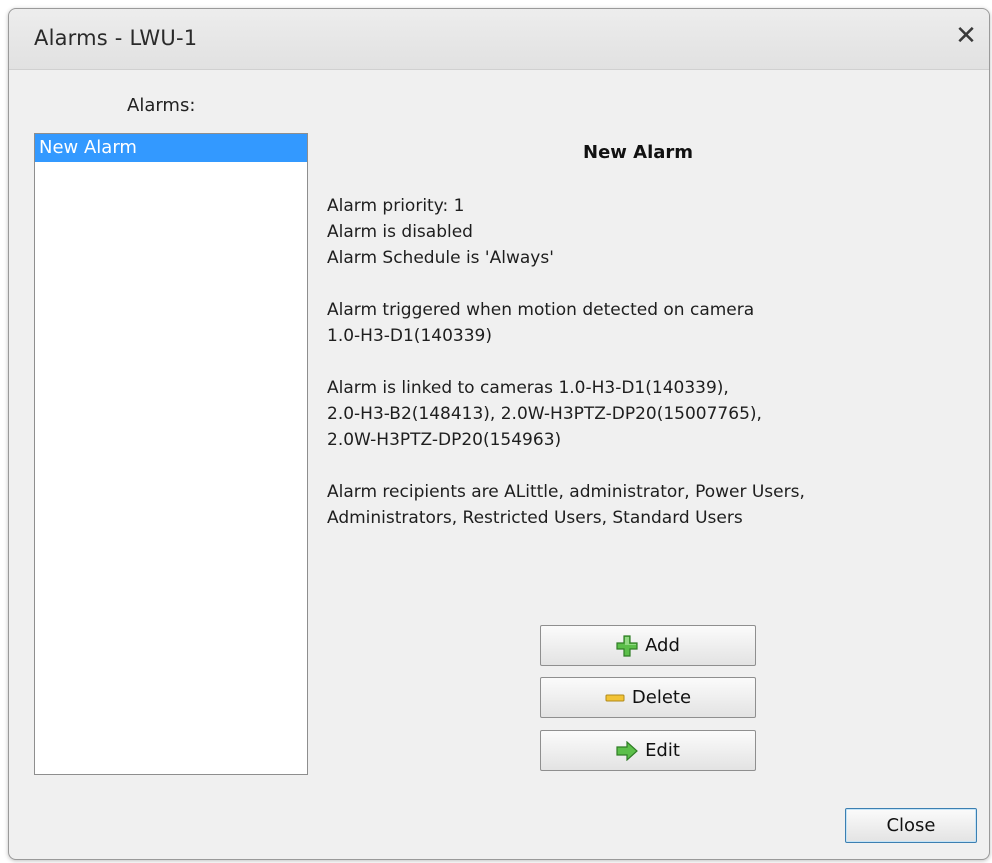 This screenshot has height=863, width=992. What do you see at coordinates (440, 258) in the screenshot?
I see `alarm-schedule-text: Alarm Schedule is 'Always'` at bounding box center [440, 258].